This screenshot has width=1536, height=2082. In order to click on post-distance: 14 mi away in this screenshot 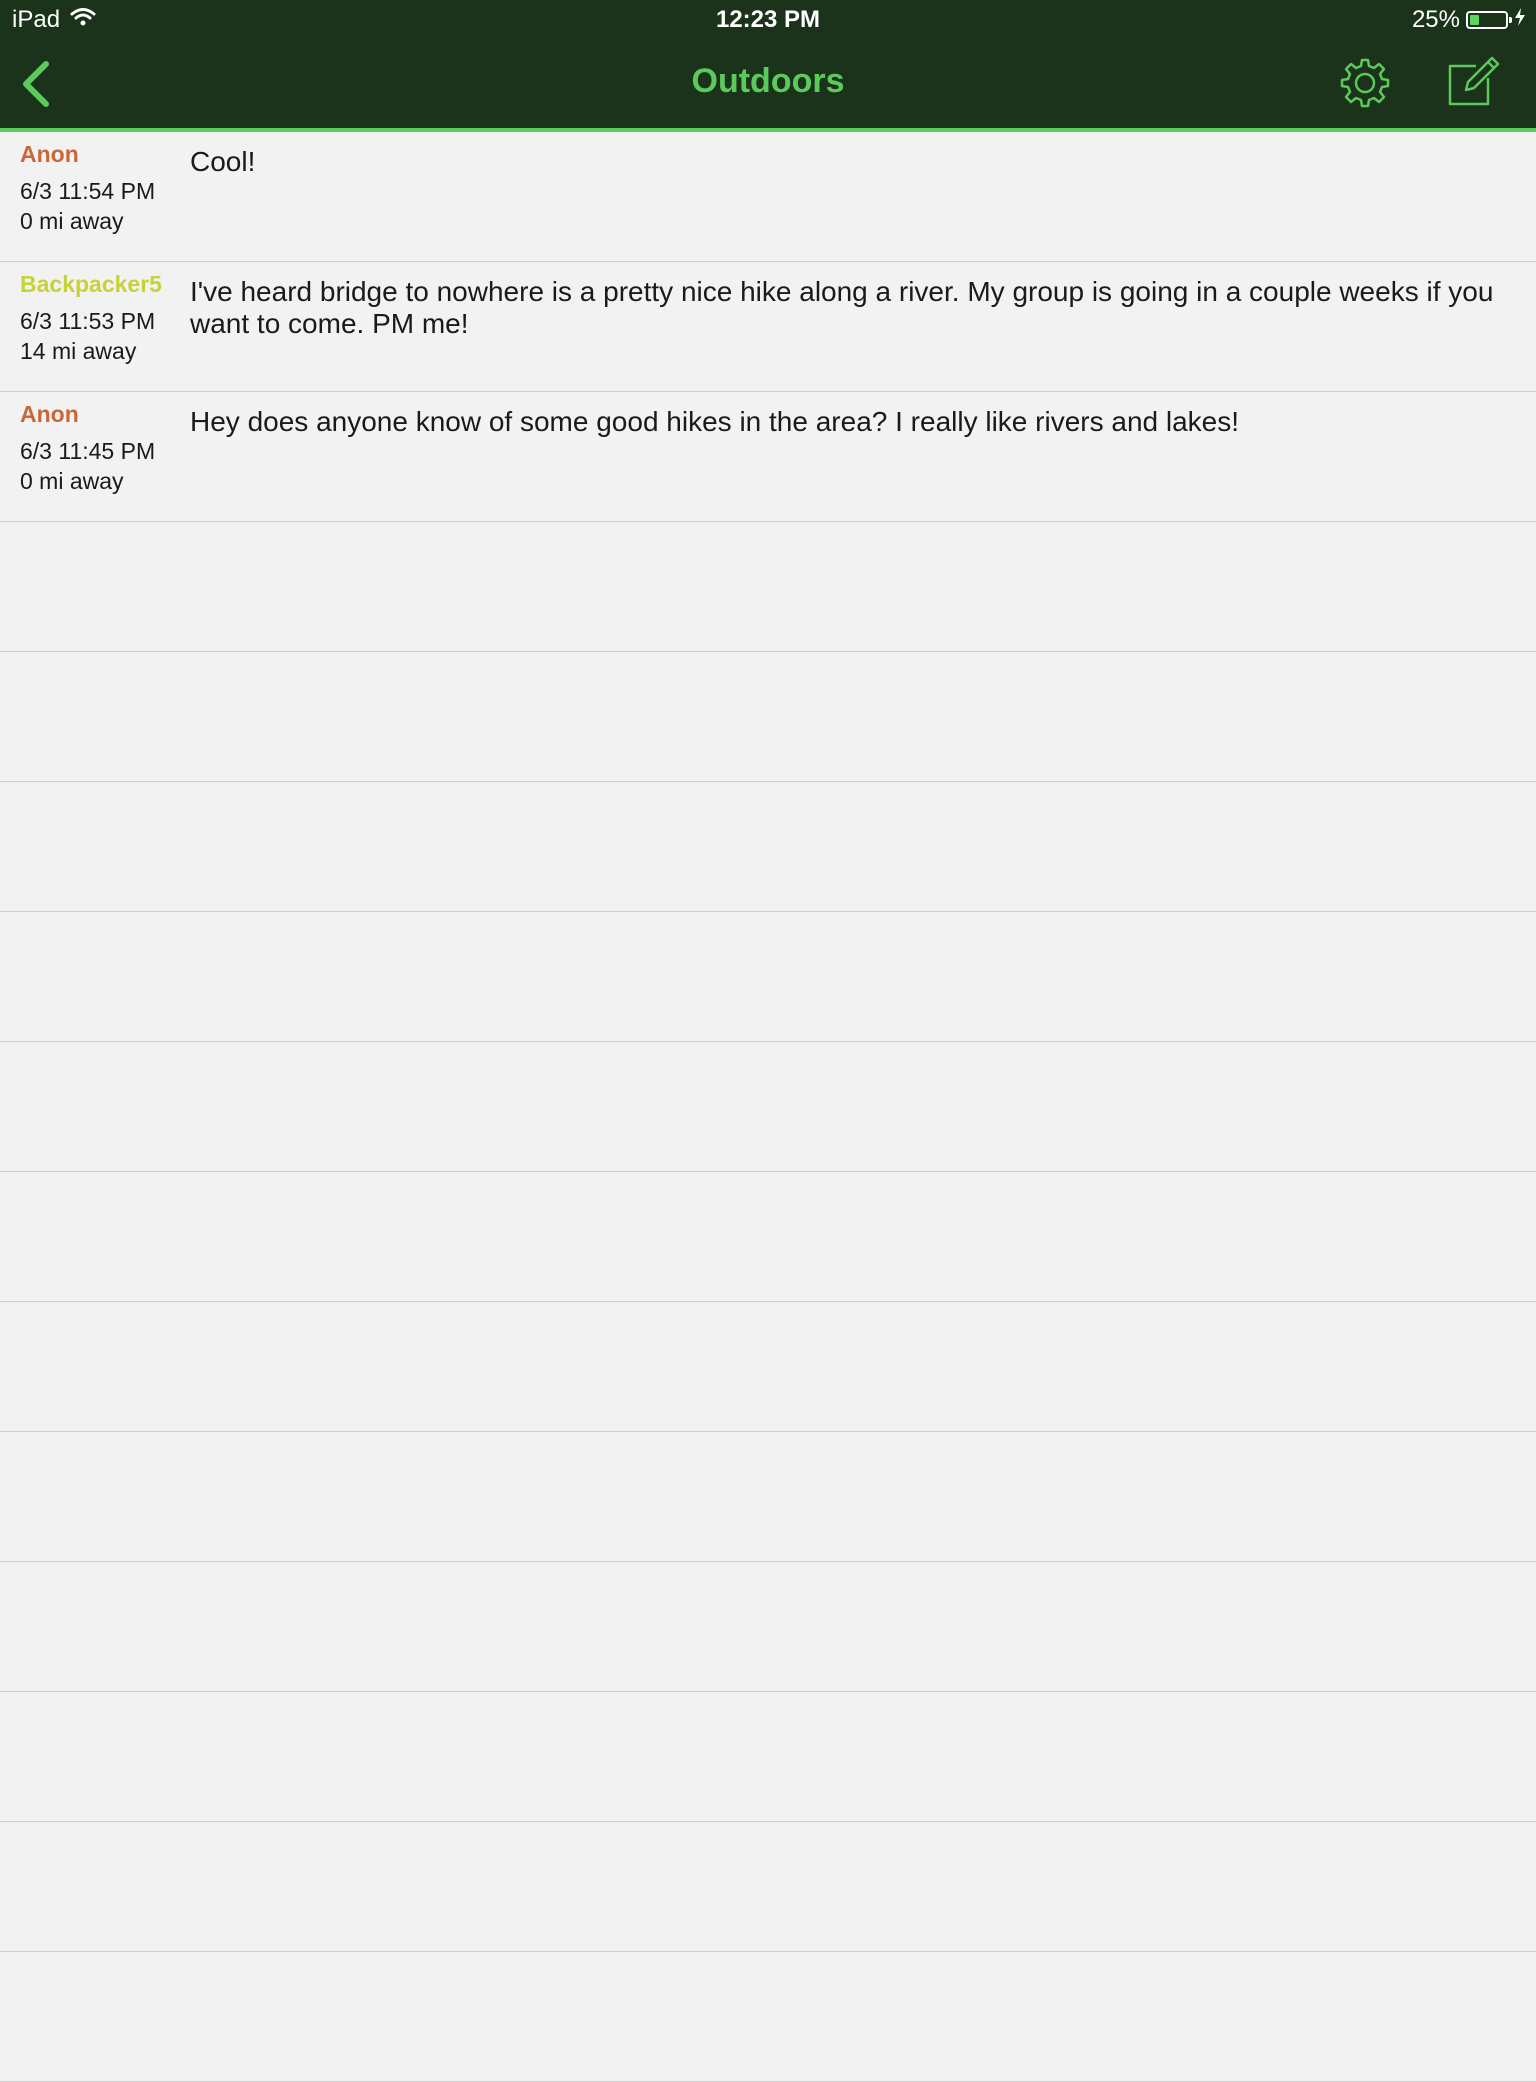, I will do `click(78, 351)`.